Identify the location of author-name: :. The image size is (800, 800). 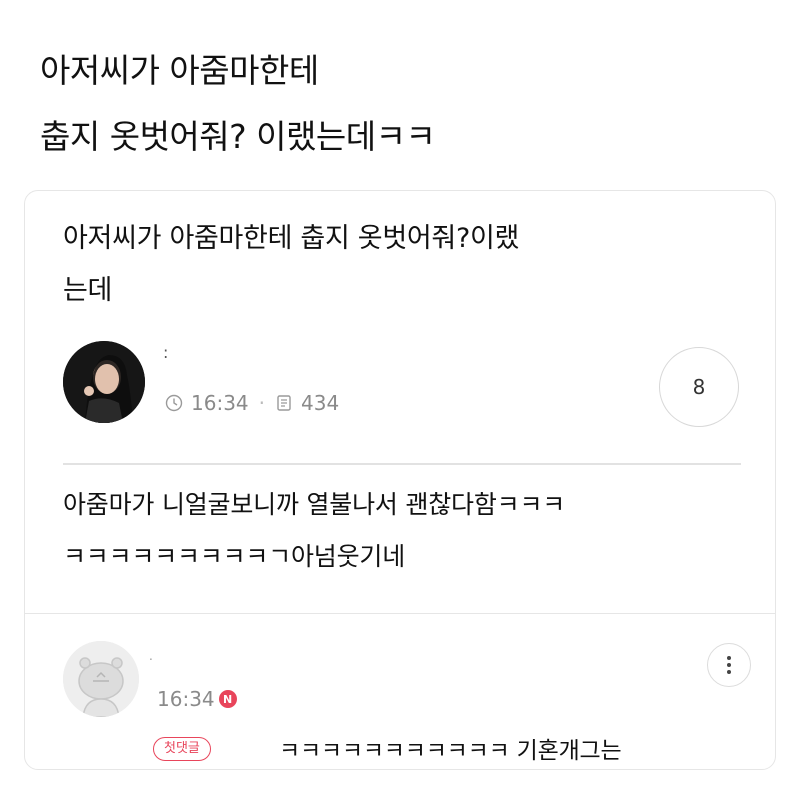
(165, 352).